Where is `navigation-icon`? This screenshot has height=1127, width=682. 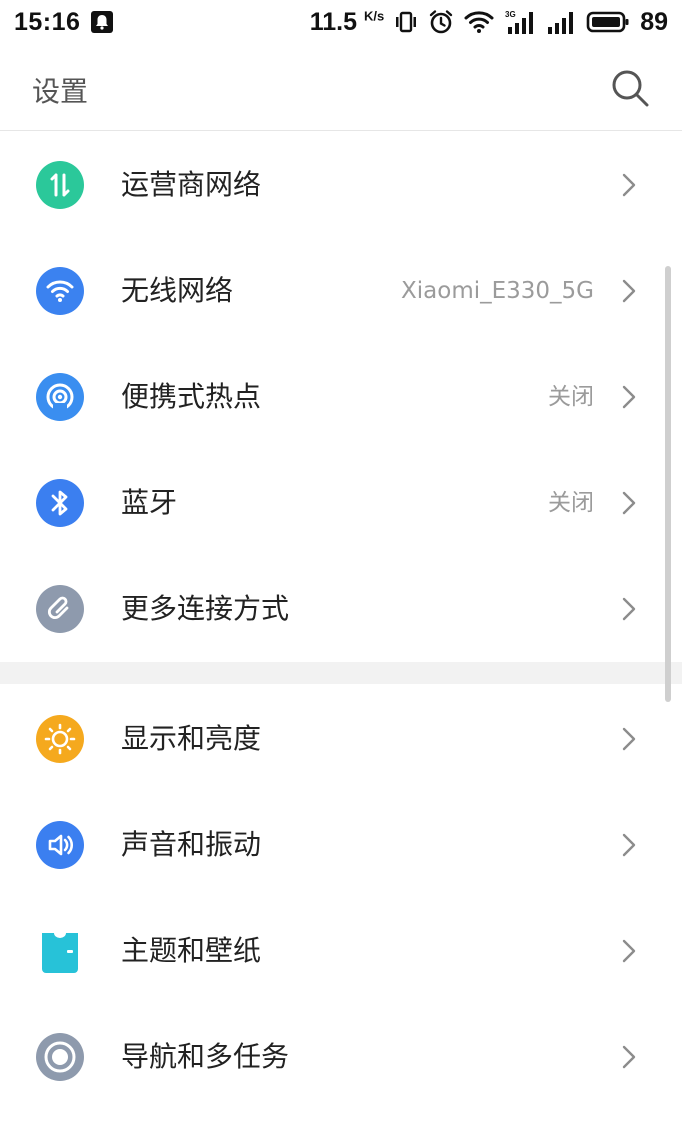 navigation-icon is located at coordinates (60, 1057).